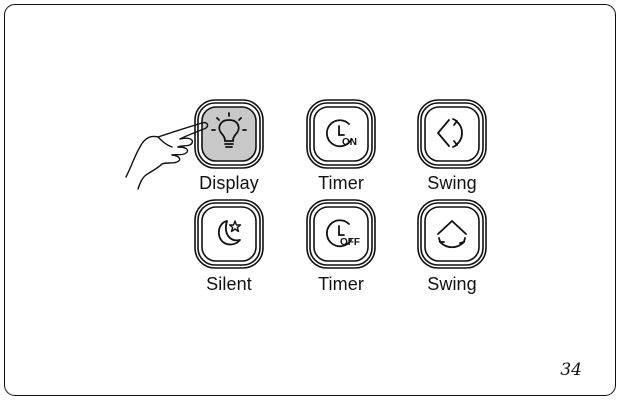 The height and width of the screenshot is (401, 622). What do you see at coordinates (341, 284) in the screenshot?
I see `timer-off-label: Timer` at bounding box center [341, 284].